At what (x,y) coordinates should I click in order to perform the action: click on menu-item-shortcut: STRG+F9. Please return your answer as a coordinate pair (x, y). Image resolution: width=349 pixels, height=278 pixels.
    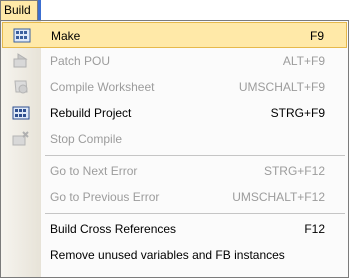
    Looking at the image, I should click on (297, 113).